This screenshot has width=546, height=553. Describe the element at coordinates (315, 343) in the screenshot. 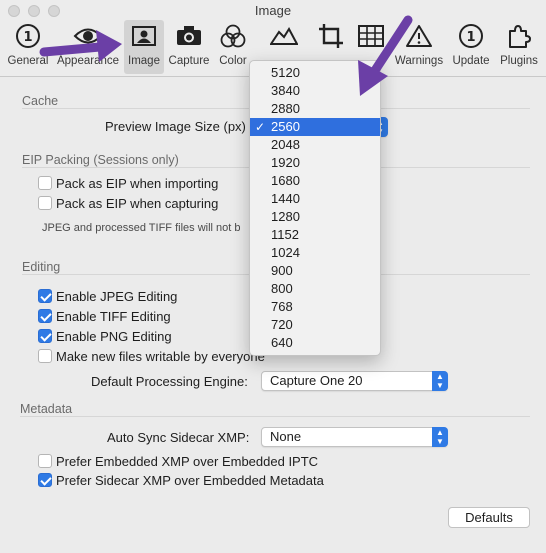

I see `menu-item-640: 640` at that location.